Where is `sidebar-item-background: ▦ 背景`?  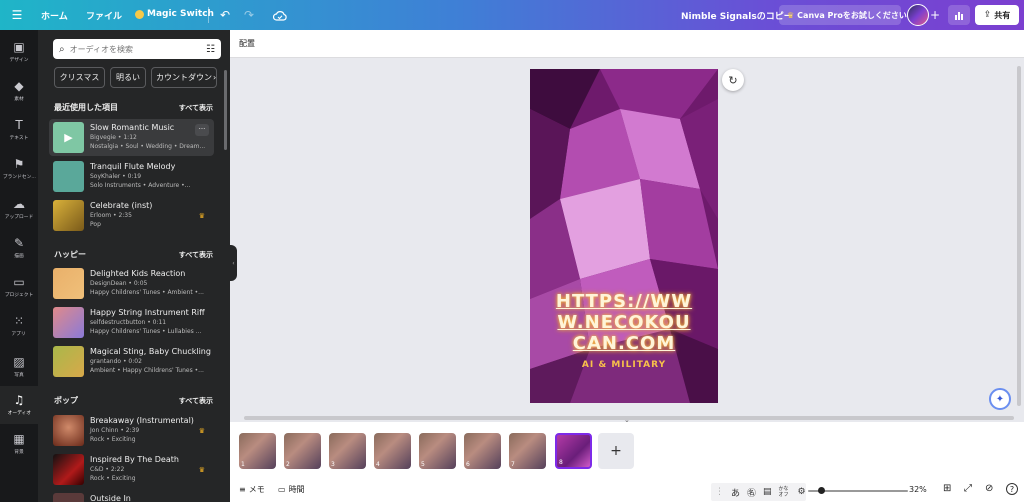 sidebar-item-background: ▦ 背景 is located at coordinates (19, 444).